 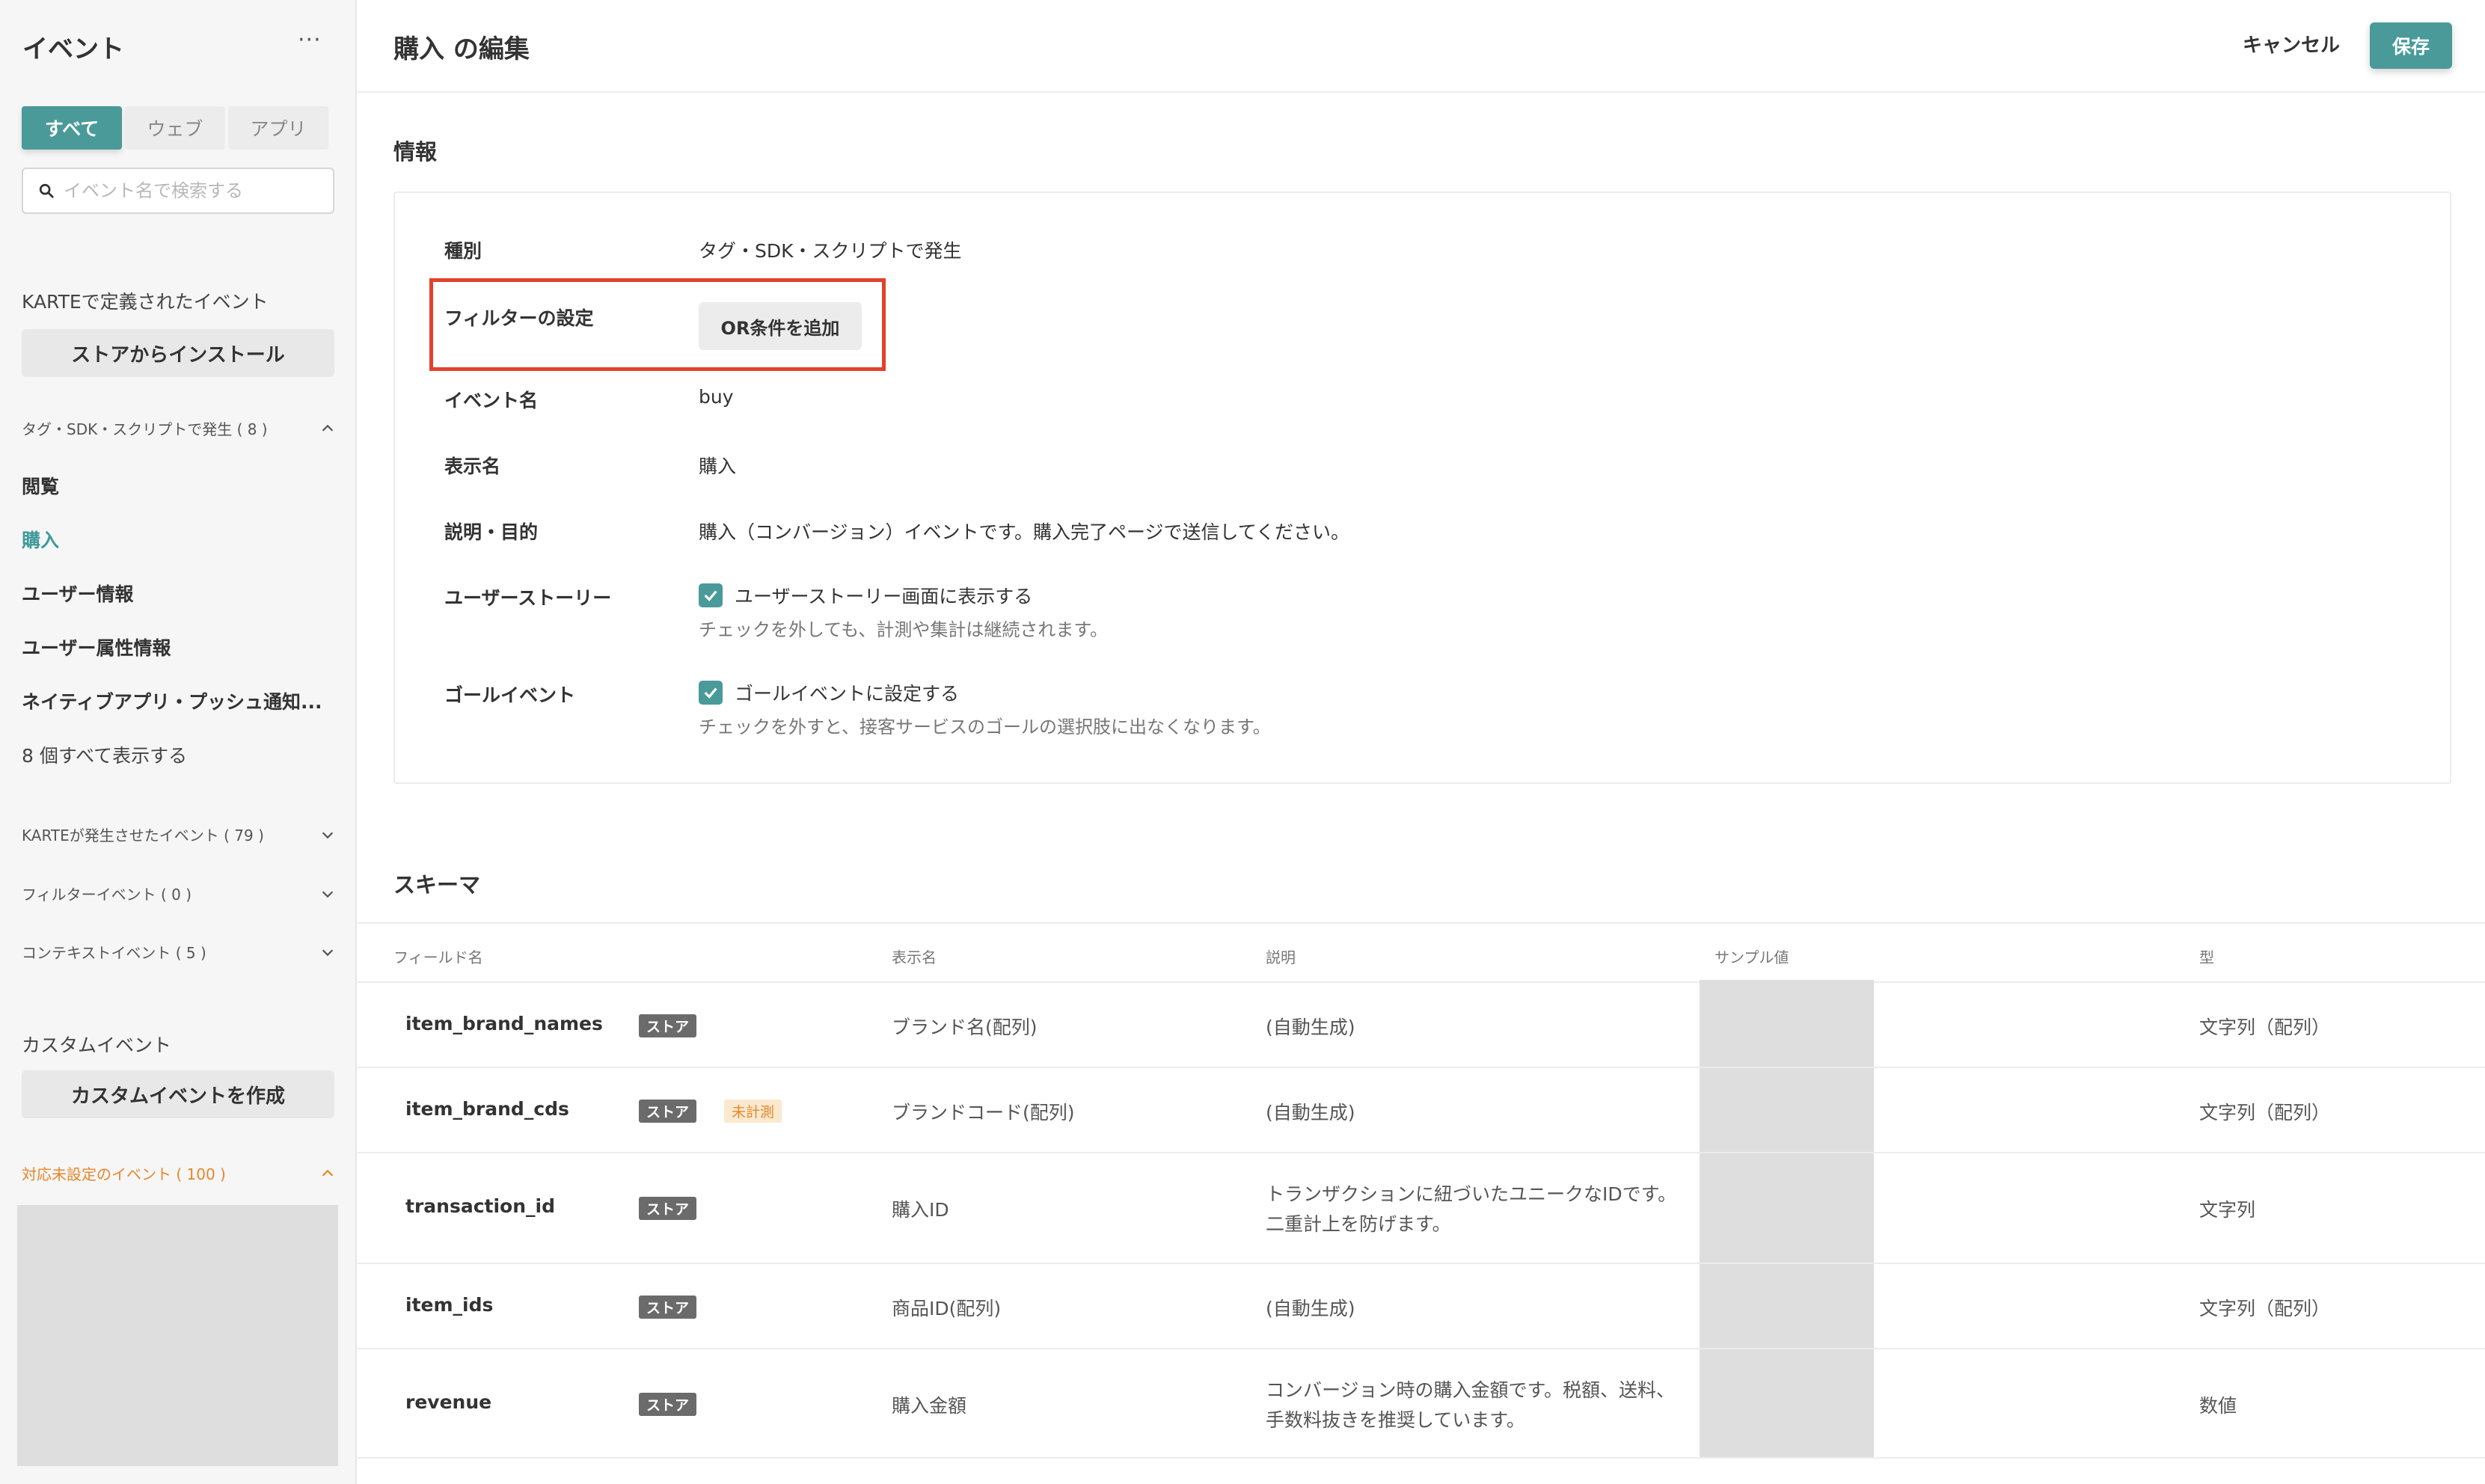 What do you see at coordinates (780, 326) in the screenshot?
I see `add-or-condition-button: OR条件を追加` at bounding box center [780, 326].